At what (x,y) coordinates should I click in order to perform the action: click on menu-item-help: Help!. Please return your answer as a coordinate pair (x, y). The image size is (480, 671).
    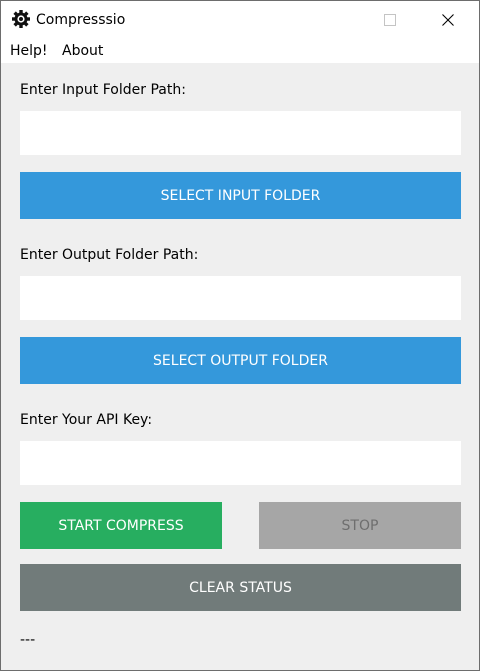
    Looking at the image, I should click on (29, 51).